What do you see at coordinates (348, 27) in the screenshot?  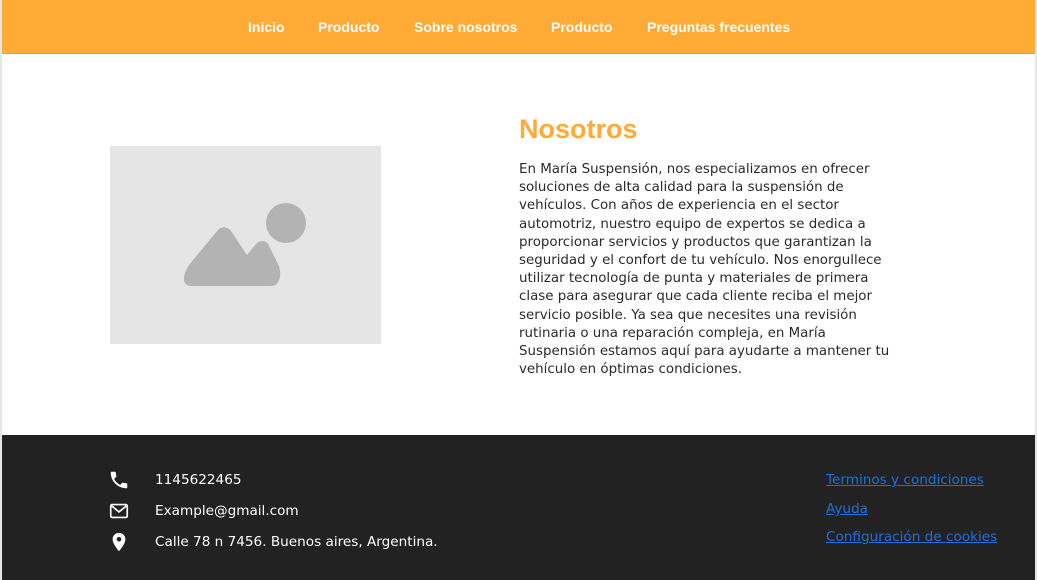 I see `nav-item-producto: Producto` at bounding box center [348, 27].